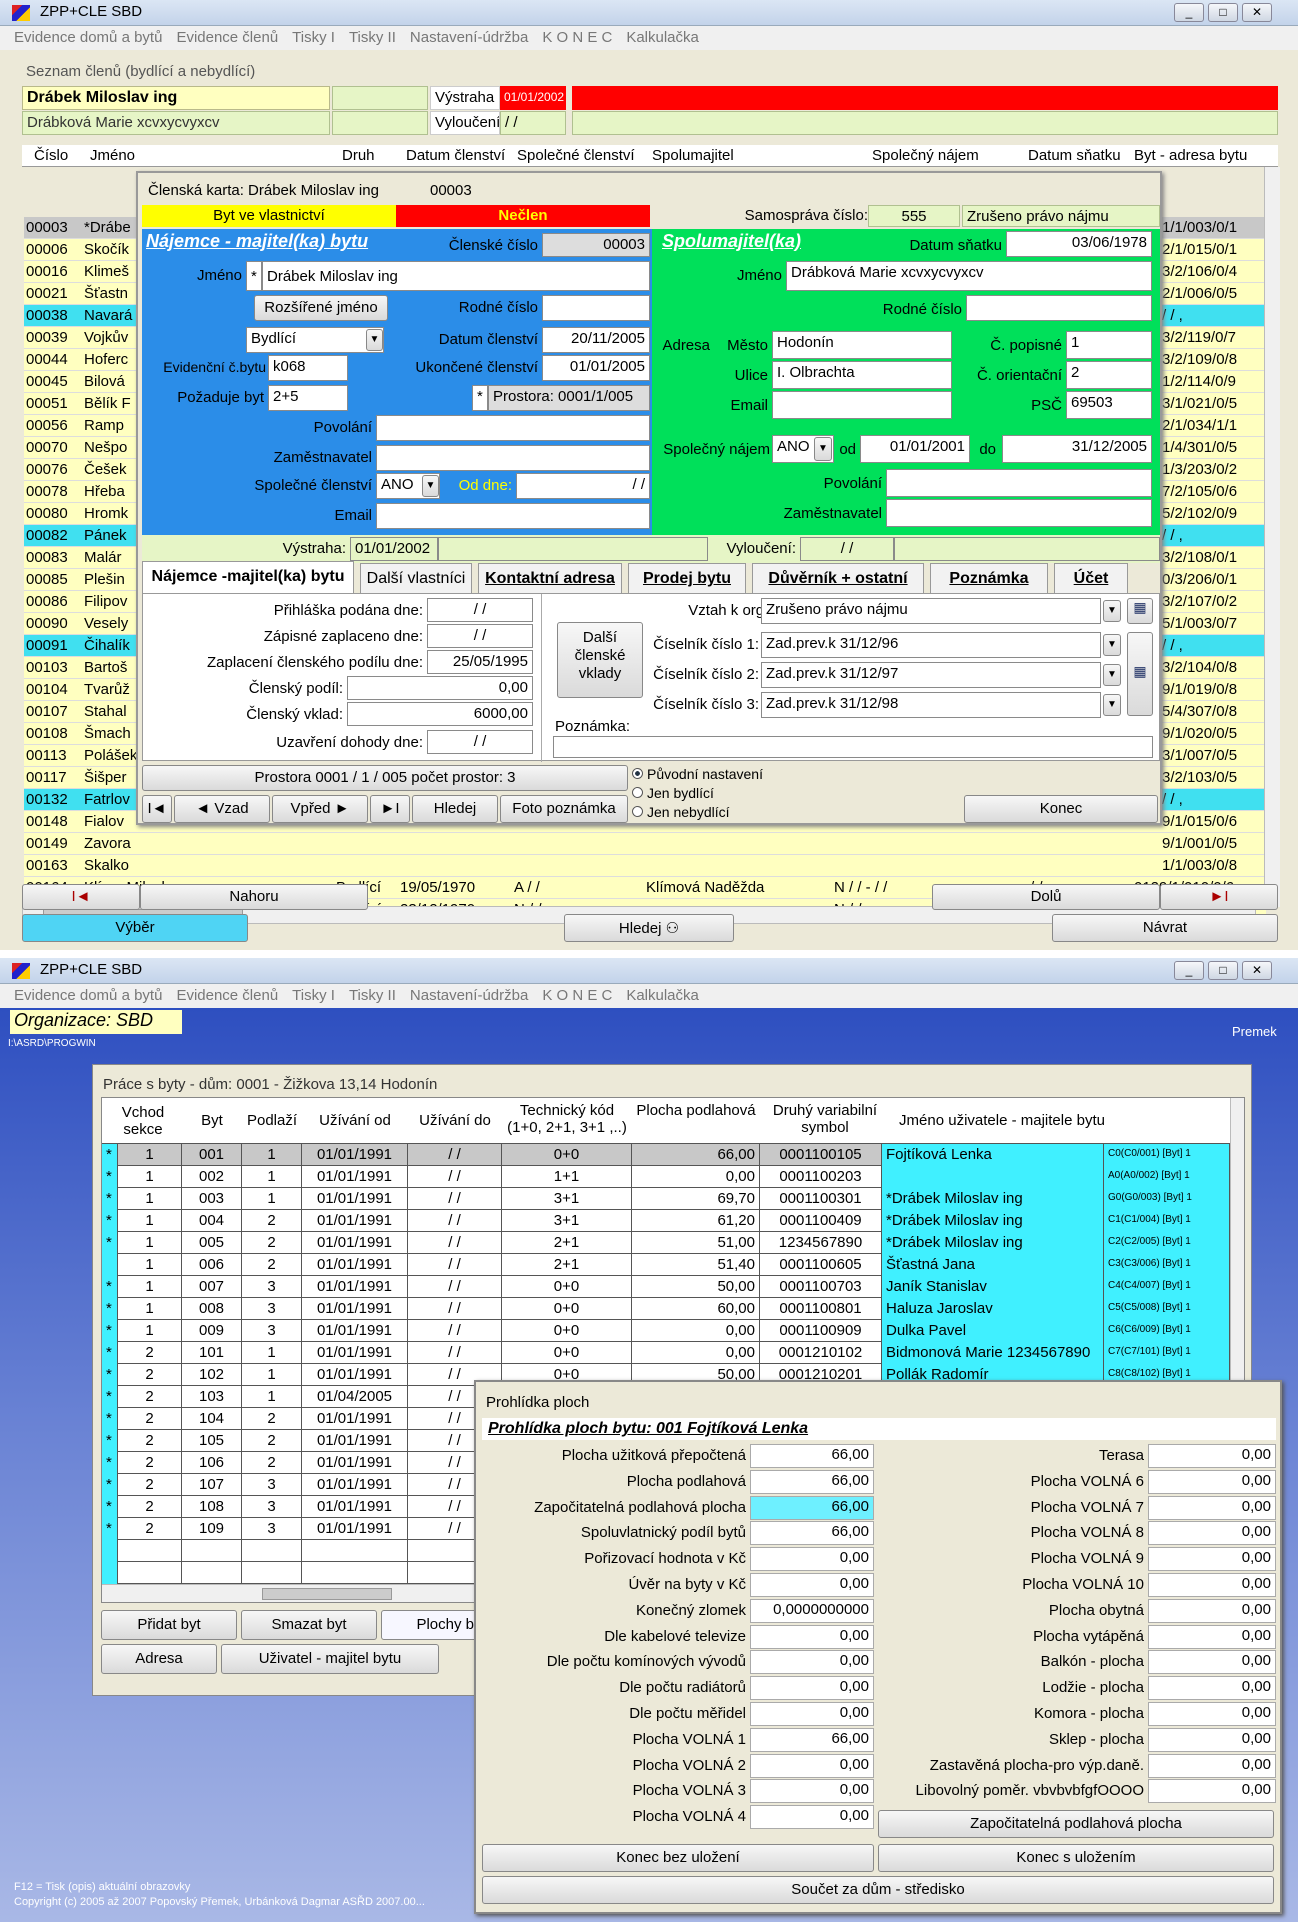  I want to click on menu-item: Evidence domů a bytů, so click(88, 995).